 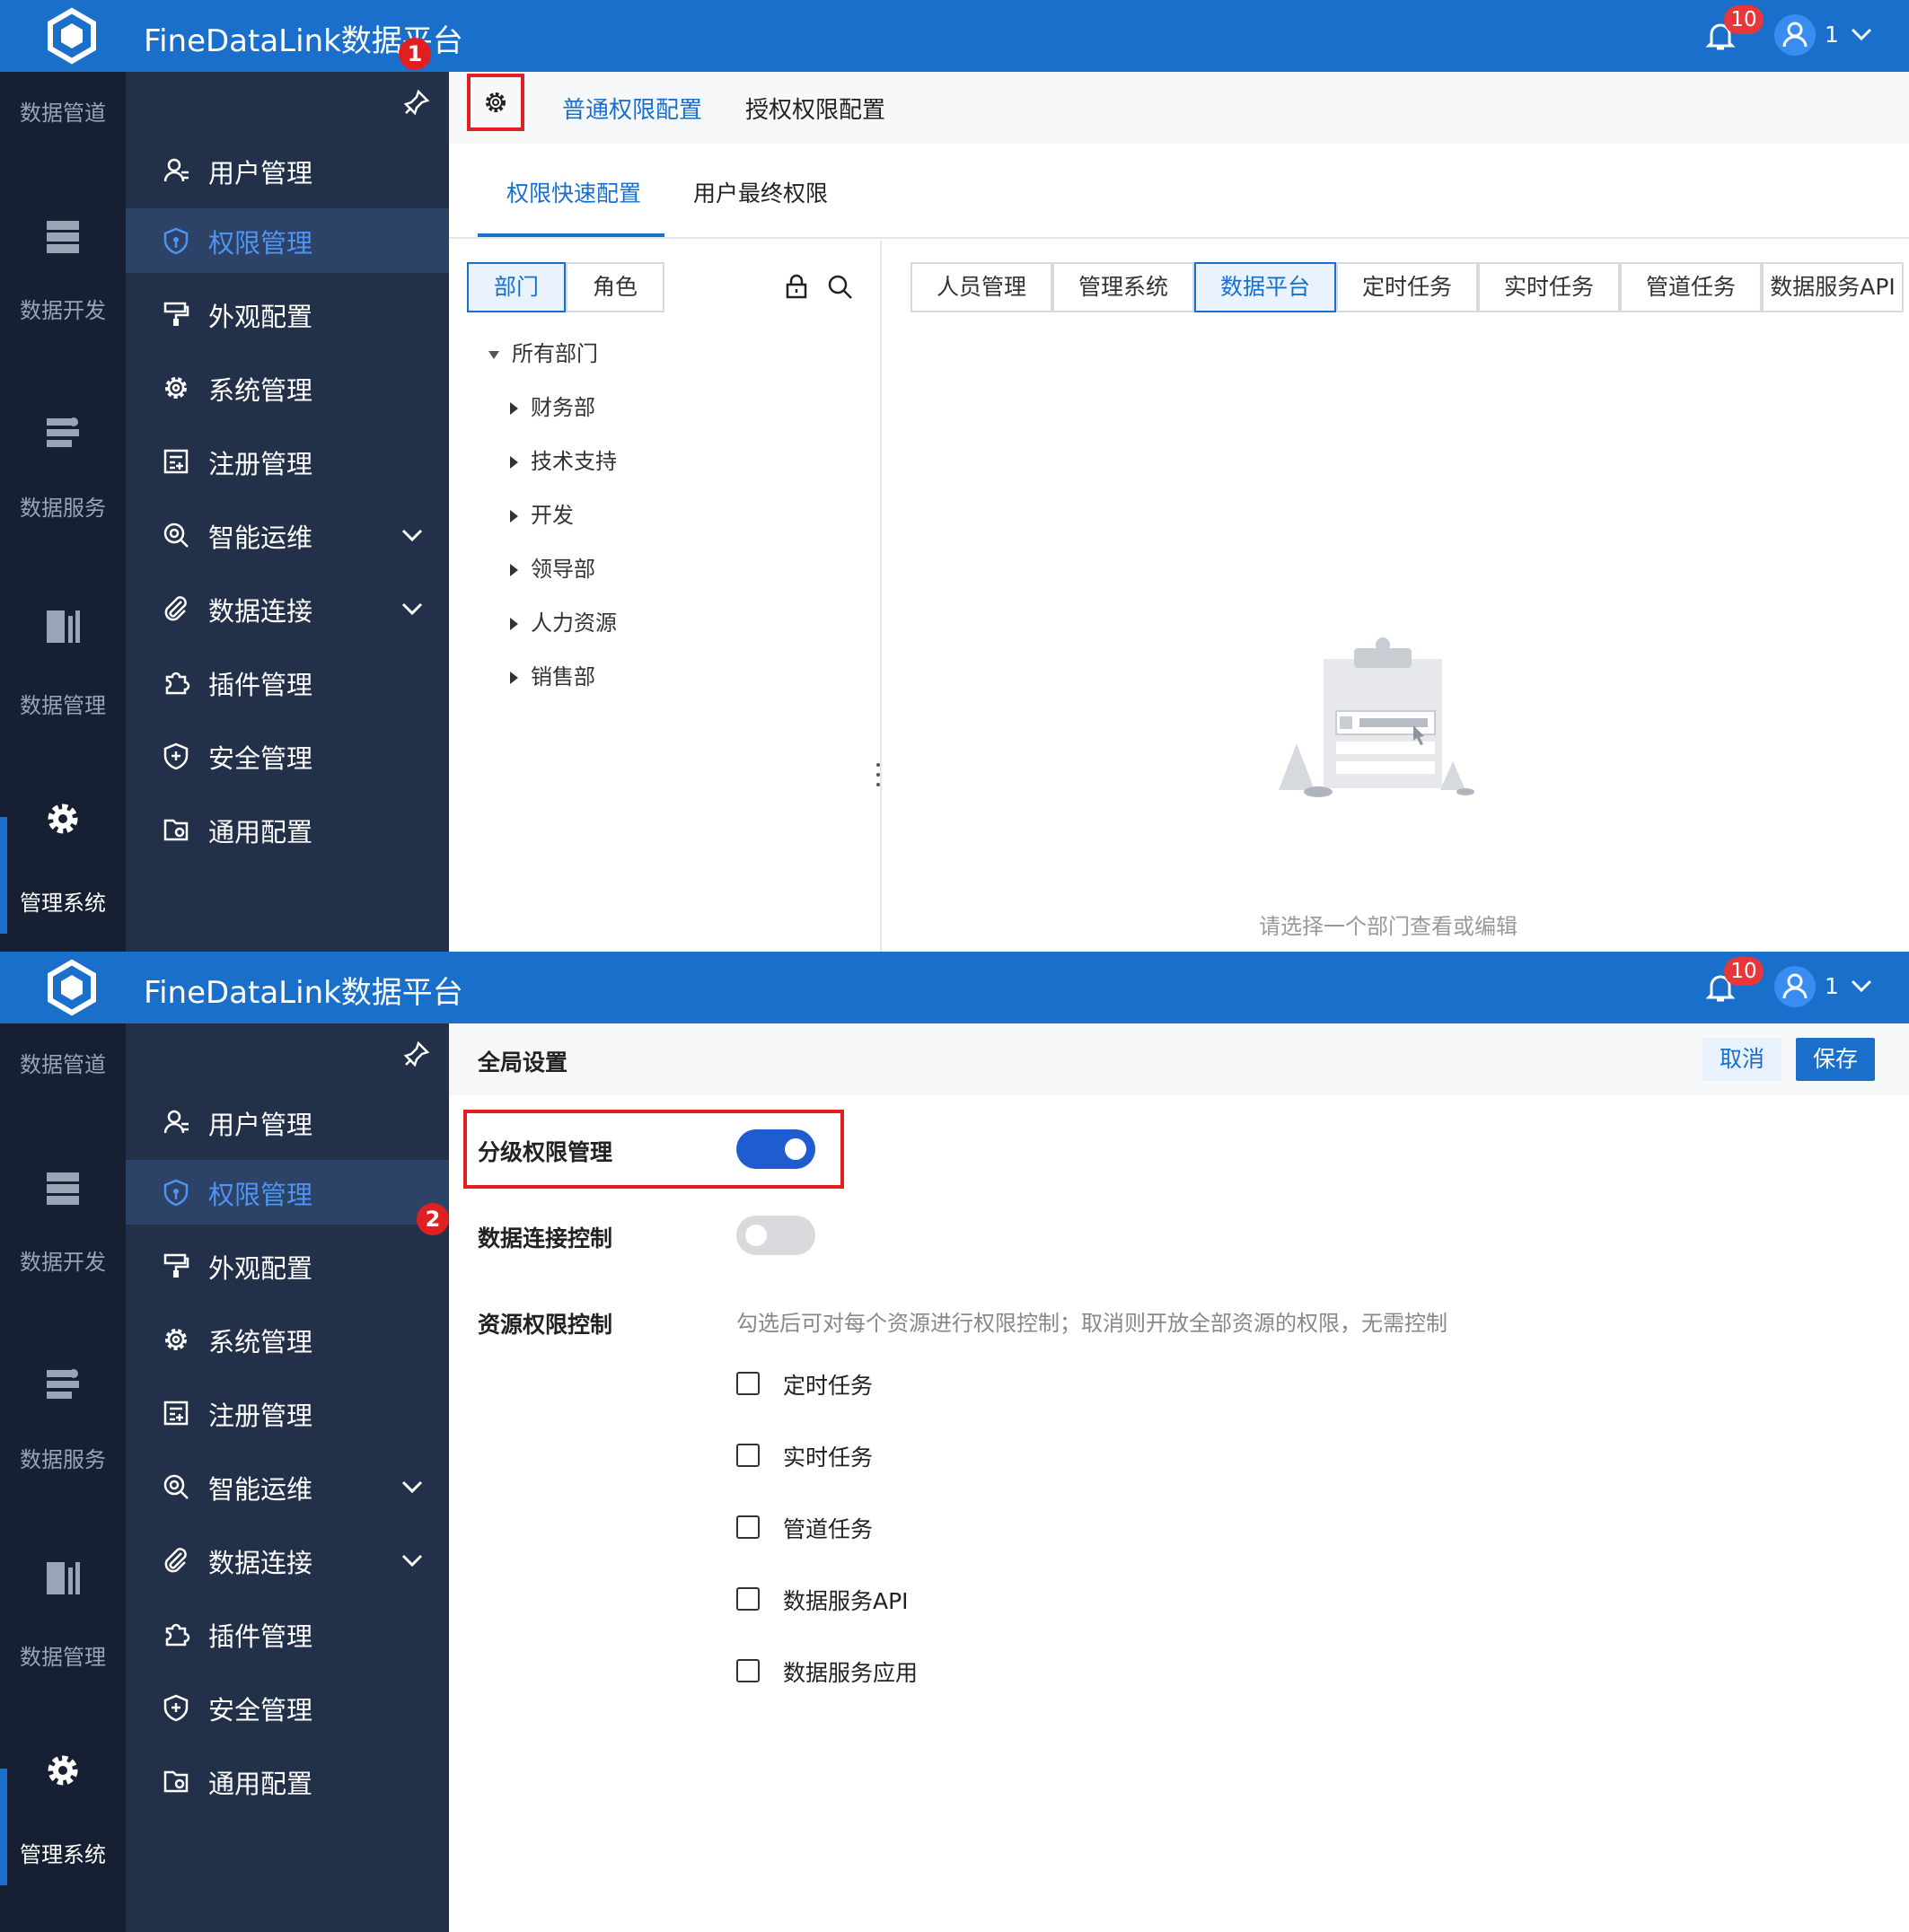 What do you see at coordinates (176, 1708) in the screenshot?
I see `shield-plus-icon` at bounding box center [176, 1708].